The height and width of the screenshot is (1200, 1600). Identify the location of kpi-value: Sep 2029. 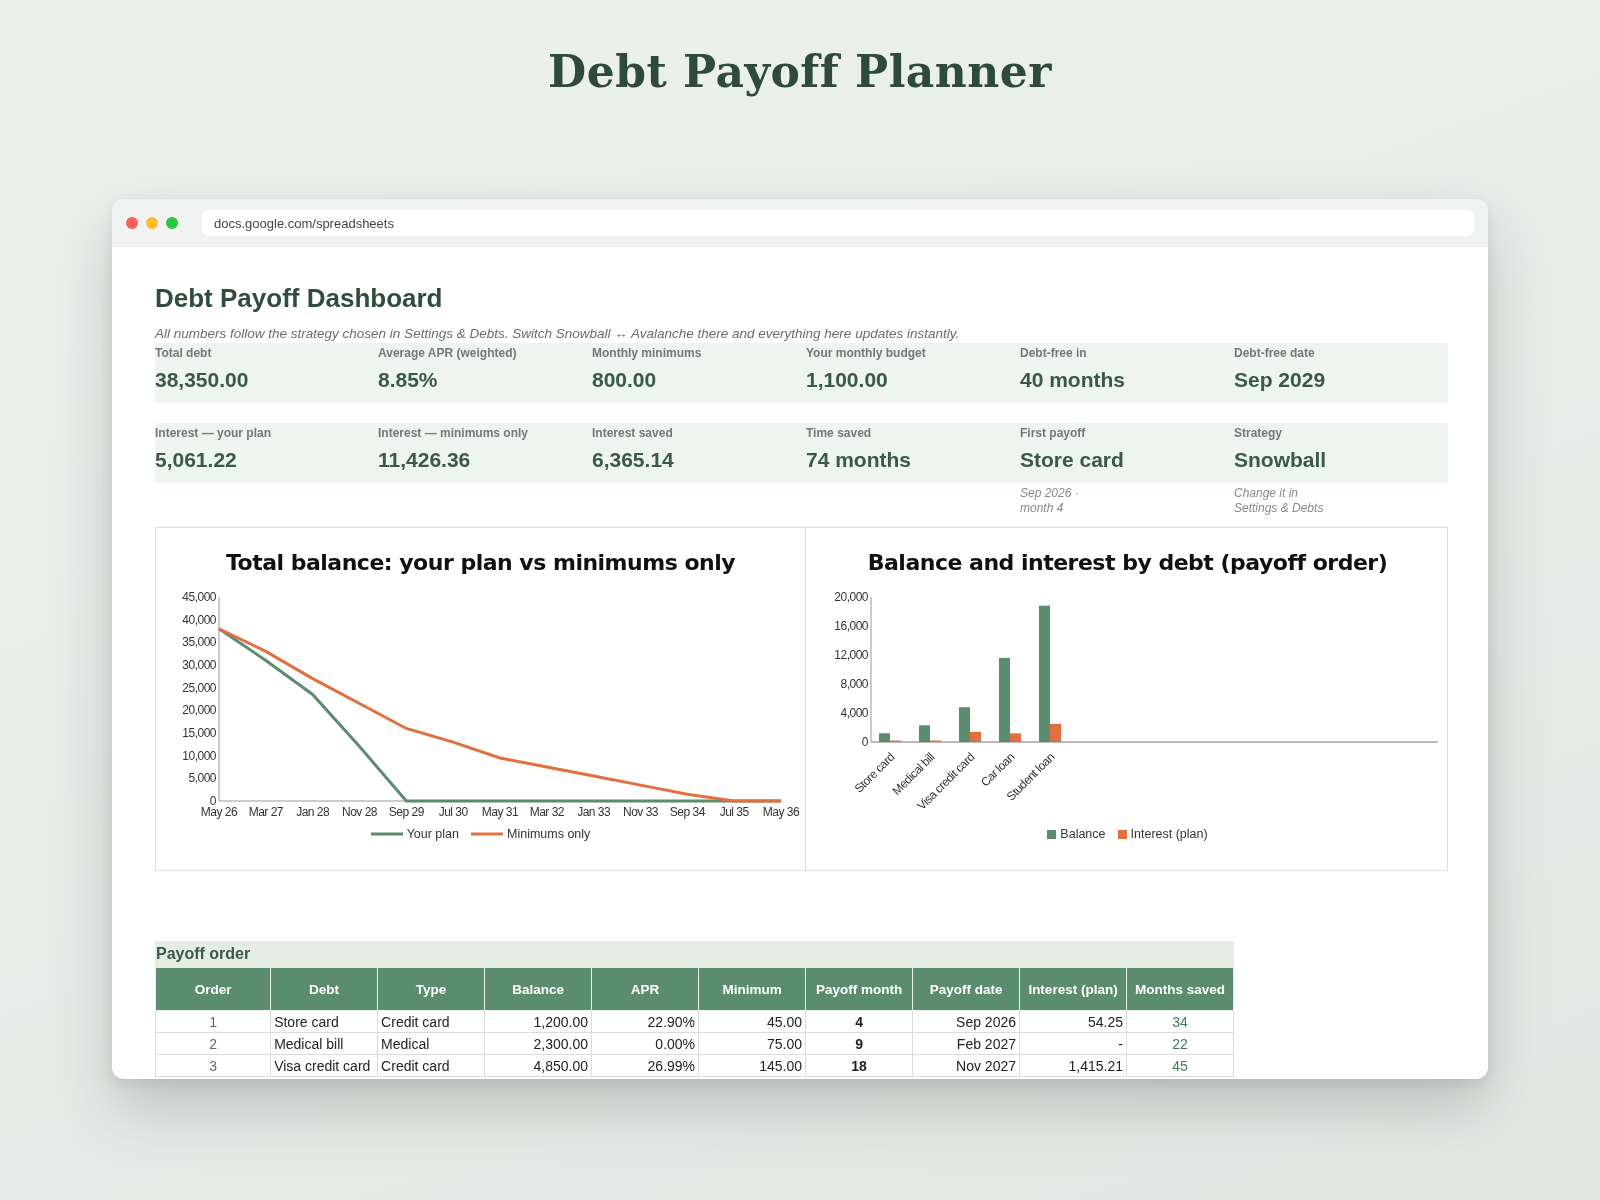
(1280, 380).